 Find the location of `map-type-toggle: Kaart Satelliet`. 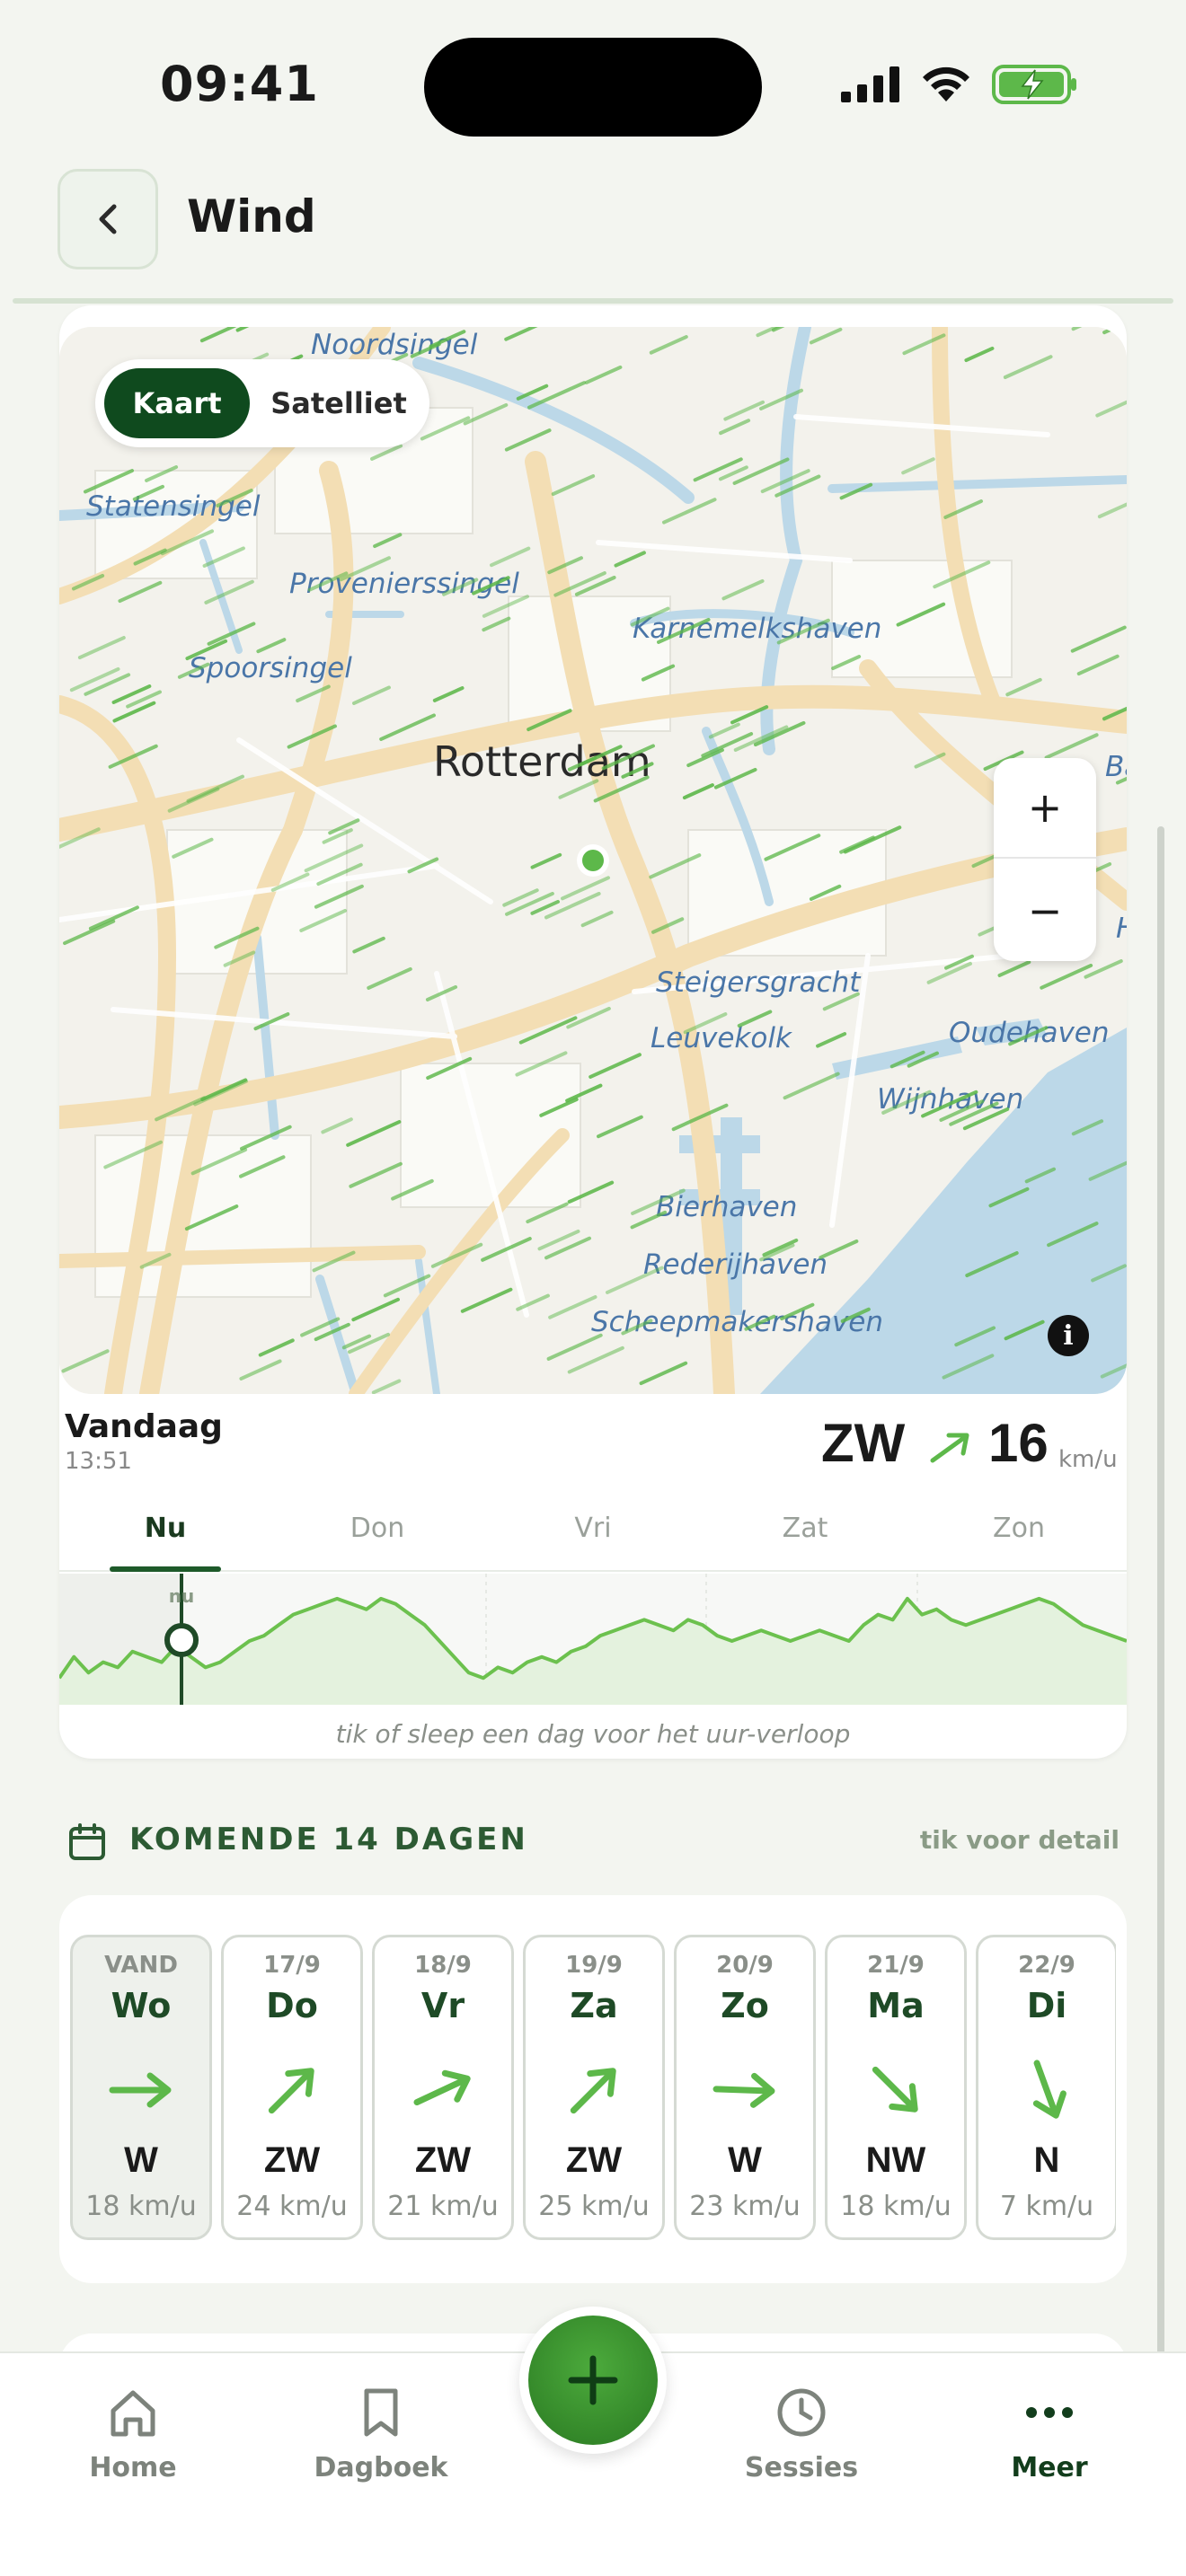

map-type-toggle: Kaart Satelliet is located at coordinates (262, 403).